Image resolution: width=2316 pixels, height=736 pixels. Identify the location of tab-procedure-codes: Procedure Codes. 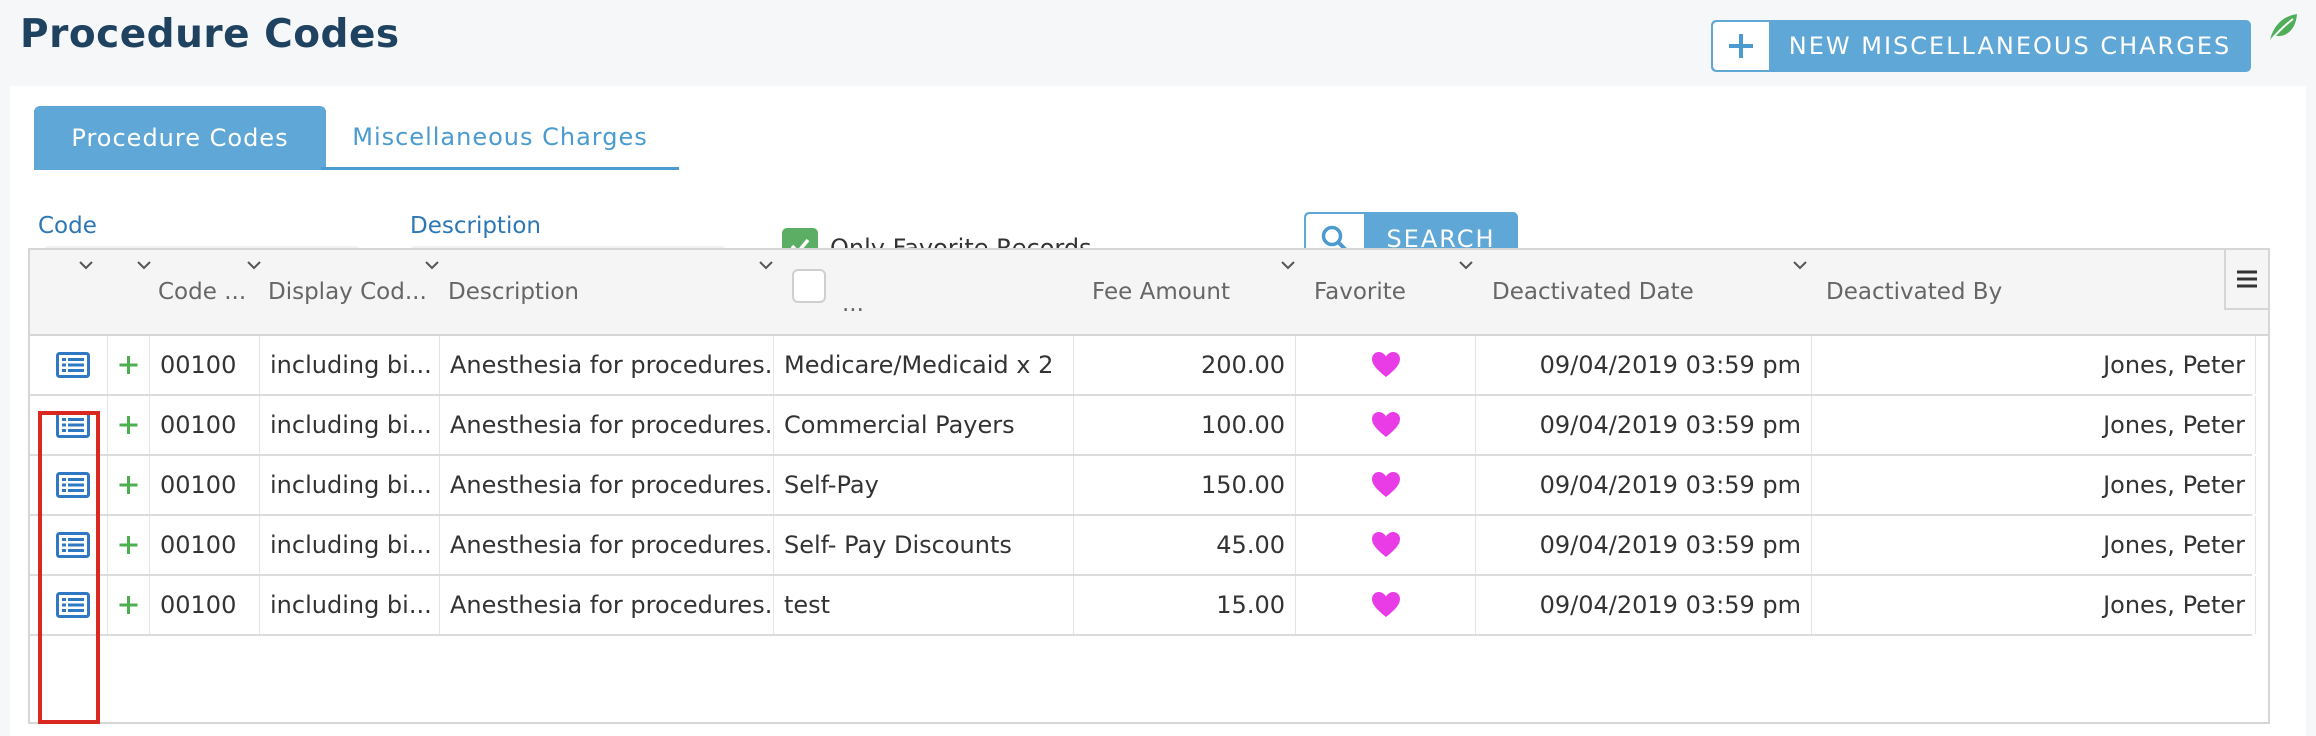
(180, 138).